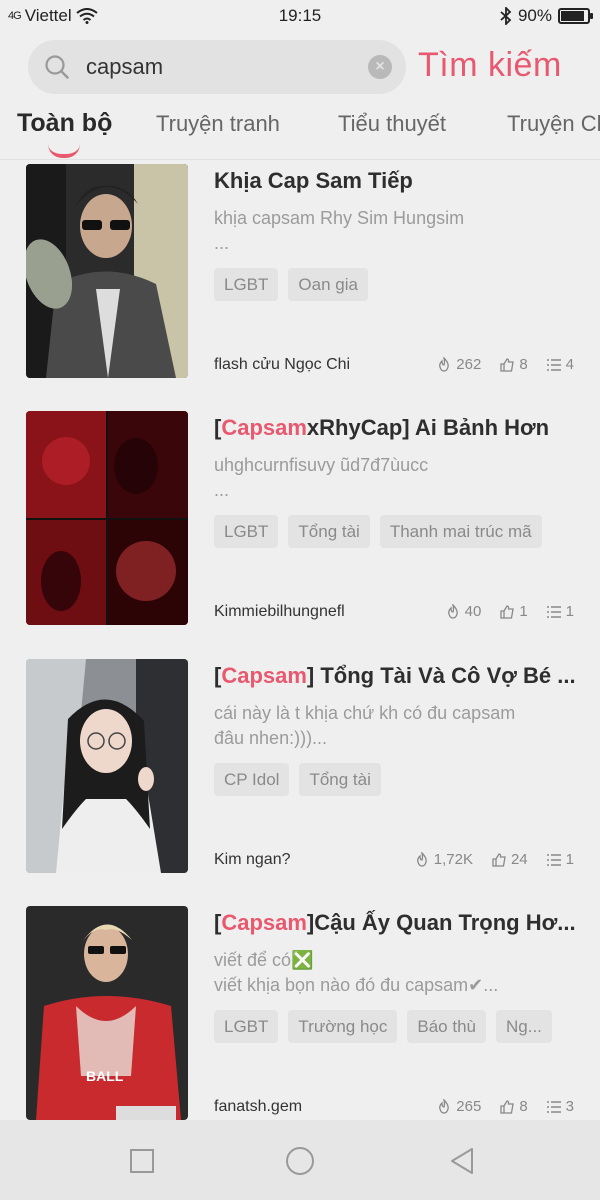 The width and height of the screenshot is (600, 1200). What do you see at coordinates (252, 779) in the screenshot?
I see `tag: CP Idol` at bounding box center [252, 779].